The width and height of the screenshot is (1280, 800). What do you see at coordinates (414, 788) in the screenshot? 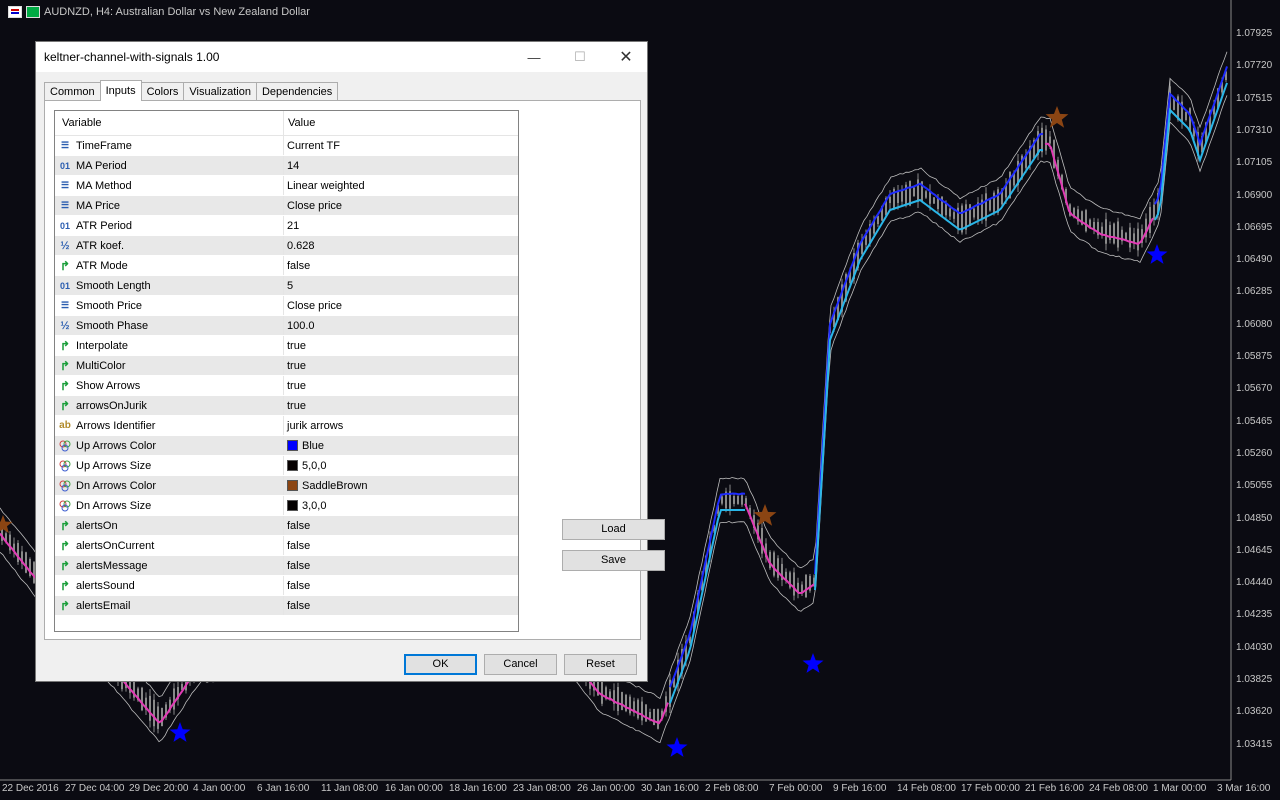
I see `time-tick-label: 16 Jan 00:00` at bounding box center [414, 788].